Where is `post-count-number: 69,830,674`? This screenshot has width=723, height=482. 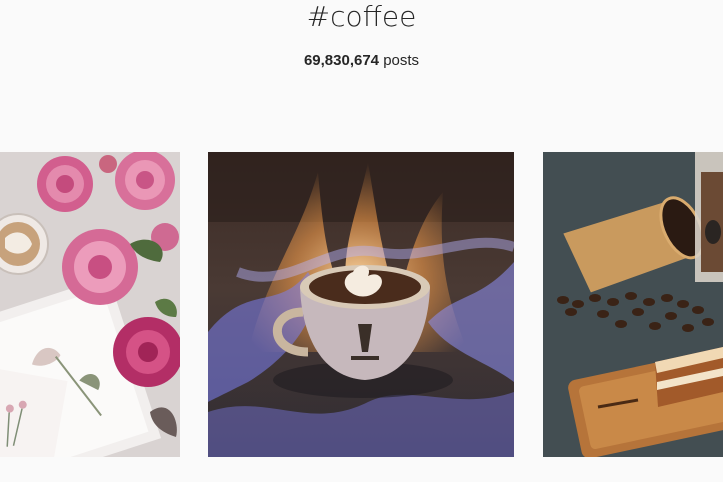 post-count-number: 69,830,674 is located at coordinates (341, 60).